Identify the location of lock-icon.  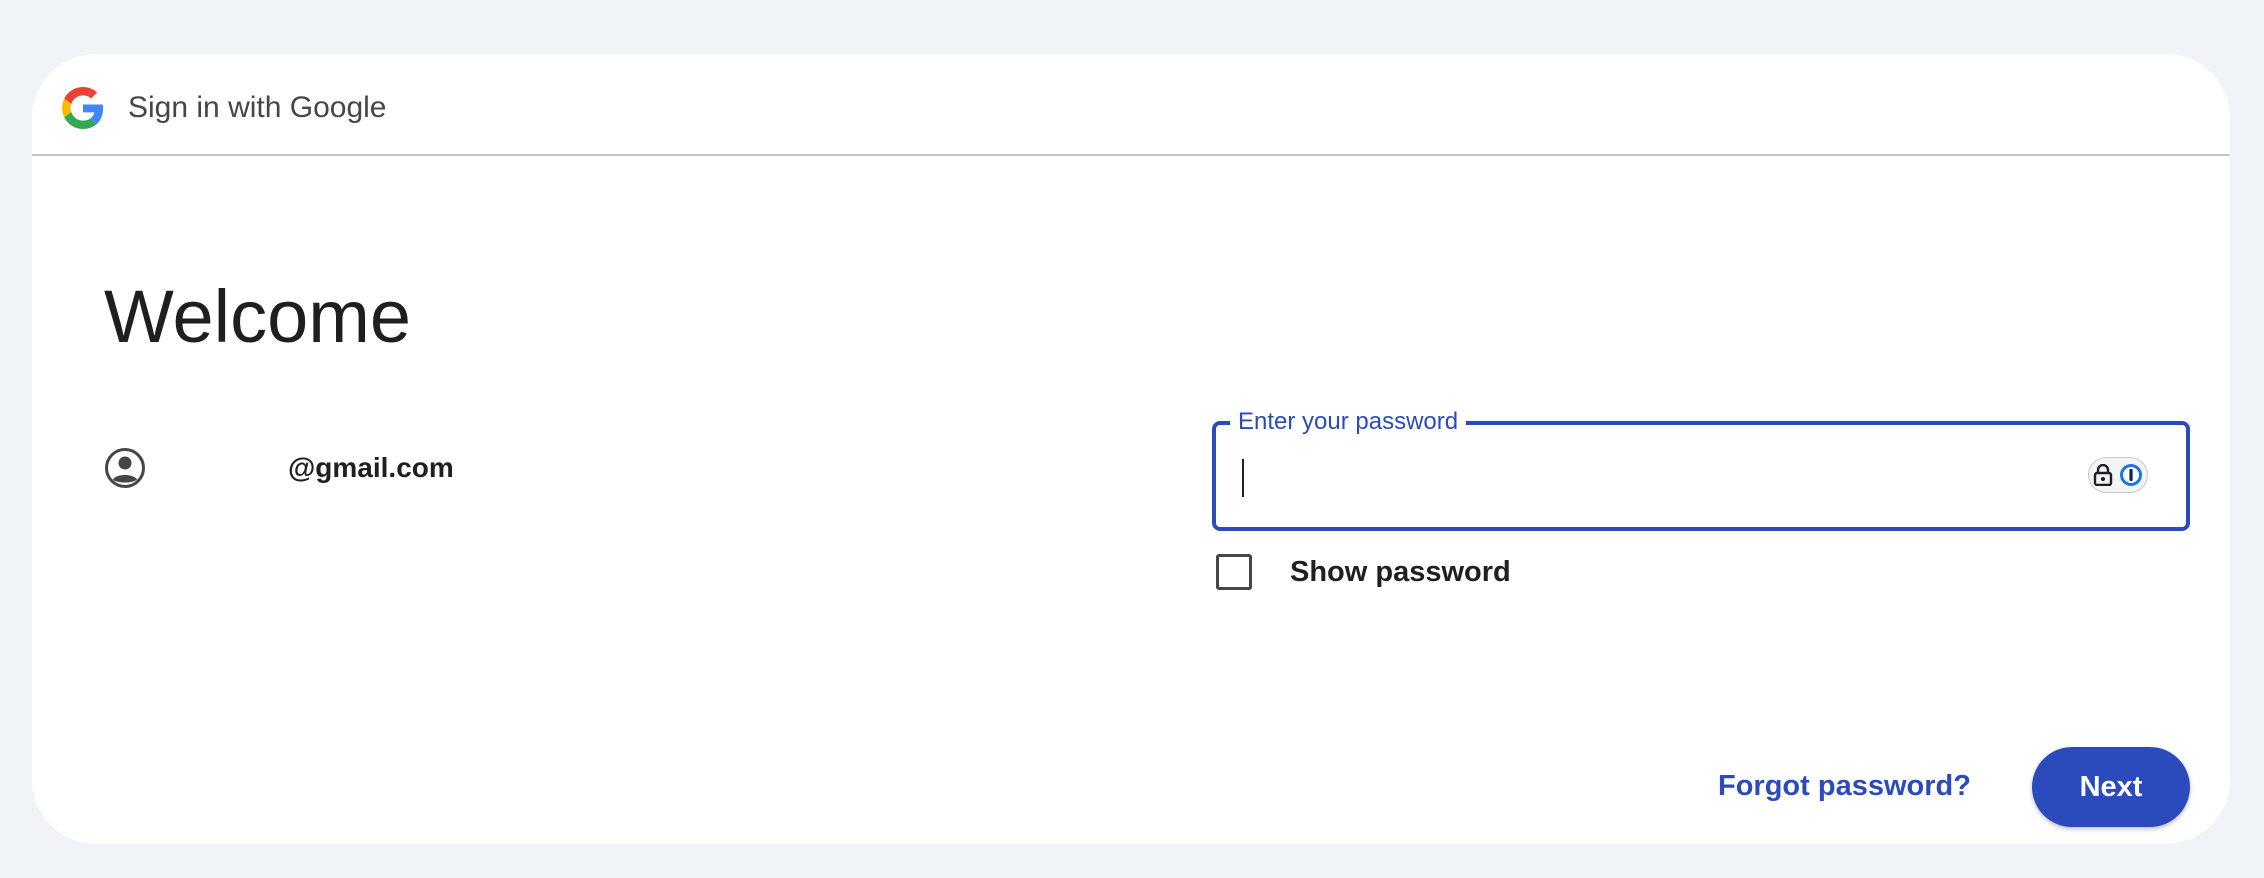
(2103, 475).